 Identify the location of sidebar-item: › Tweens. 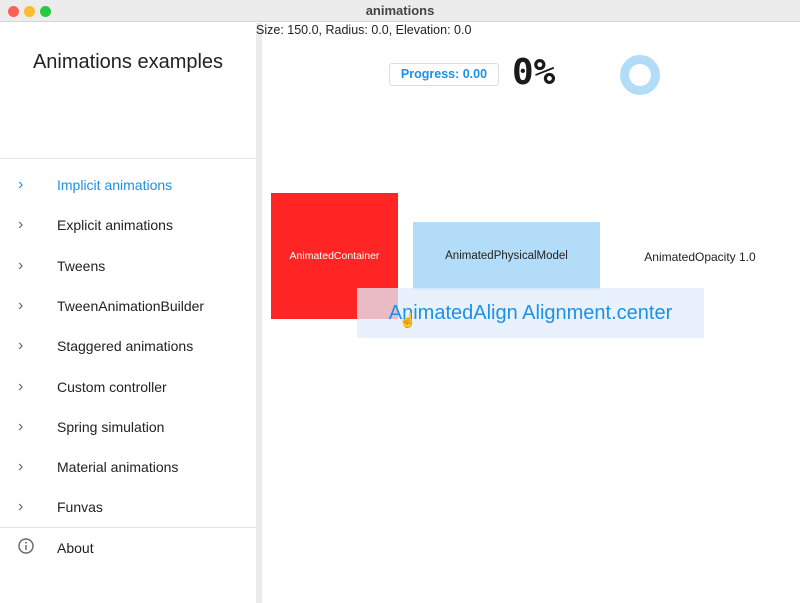
(128, 266).